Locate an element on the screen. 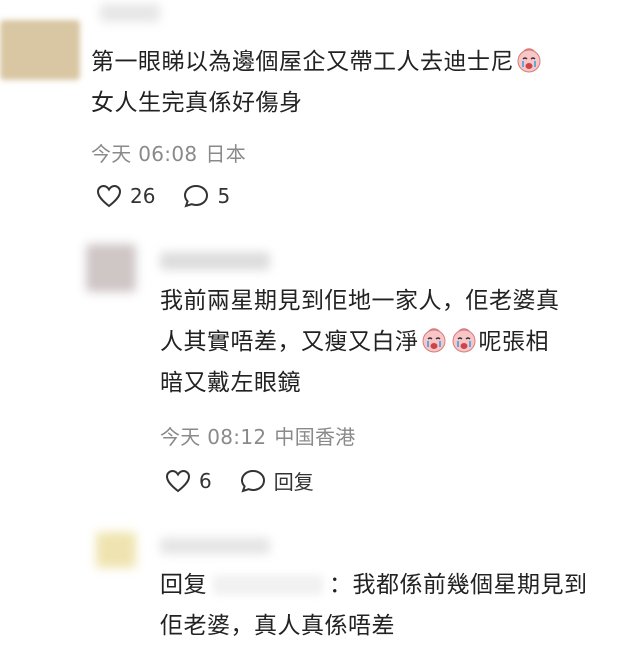 Image resolution: width=640 pixels, height=654 pixels. reply-reply-label: 回复 is located at coordinates (293, 482).